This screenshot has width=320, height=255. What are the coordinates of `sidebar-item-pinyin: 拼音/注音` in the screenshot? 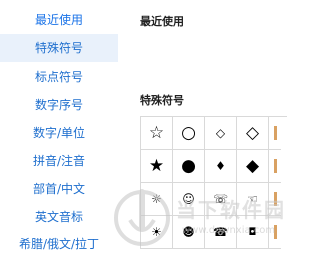 It's located at (59, 161).